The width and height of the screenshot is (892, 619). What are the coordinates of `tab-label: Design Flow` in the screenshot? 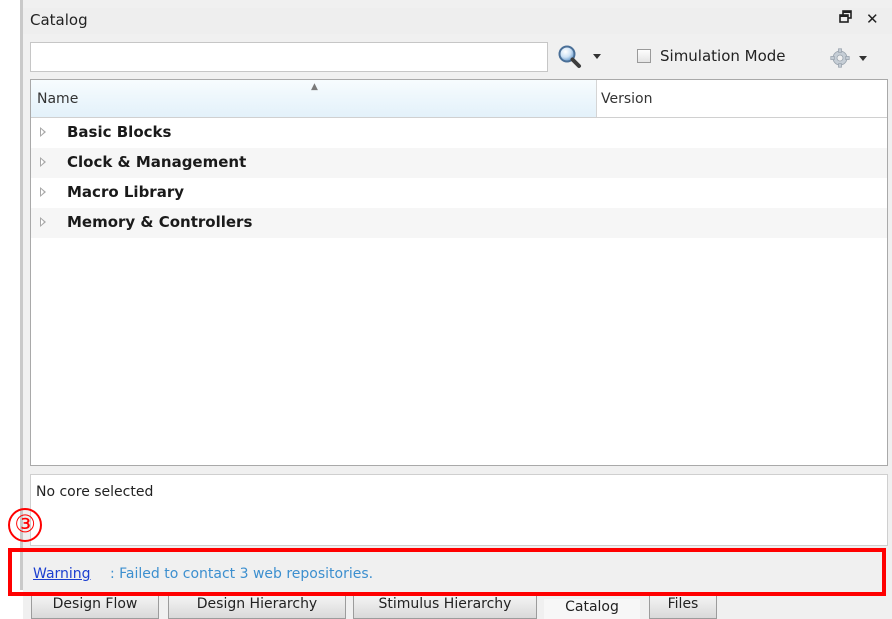 It's located at (95, 604).